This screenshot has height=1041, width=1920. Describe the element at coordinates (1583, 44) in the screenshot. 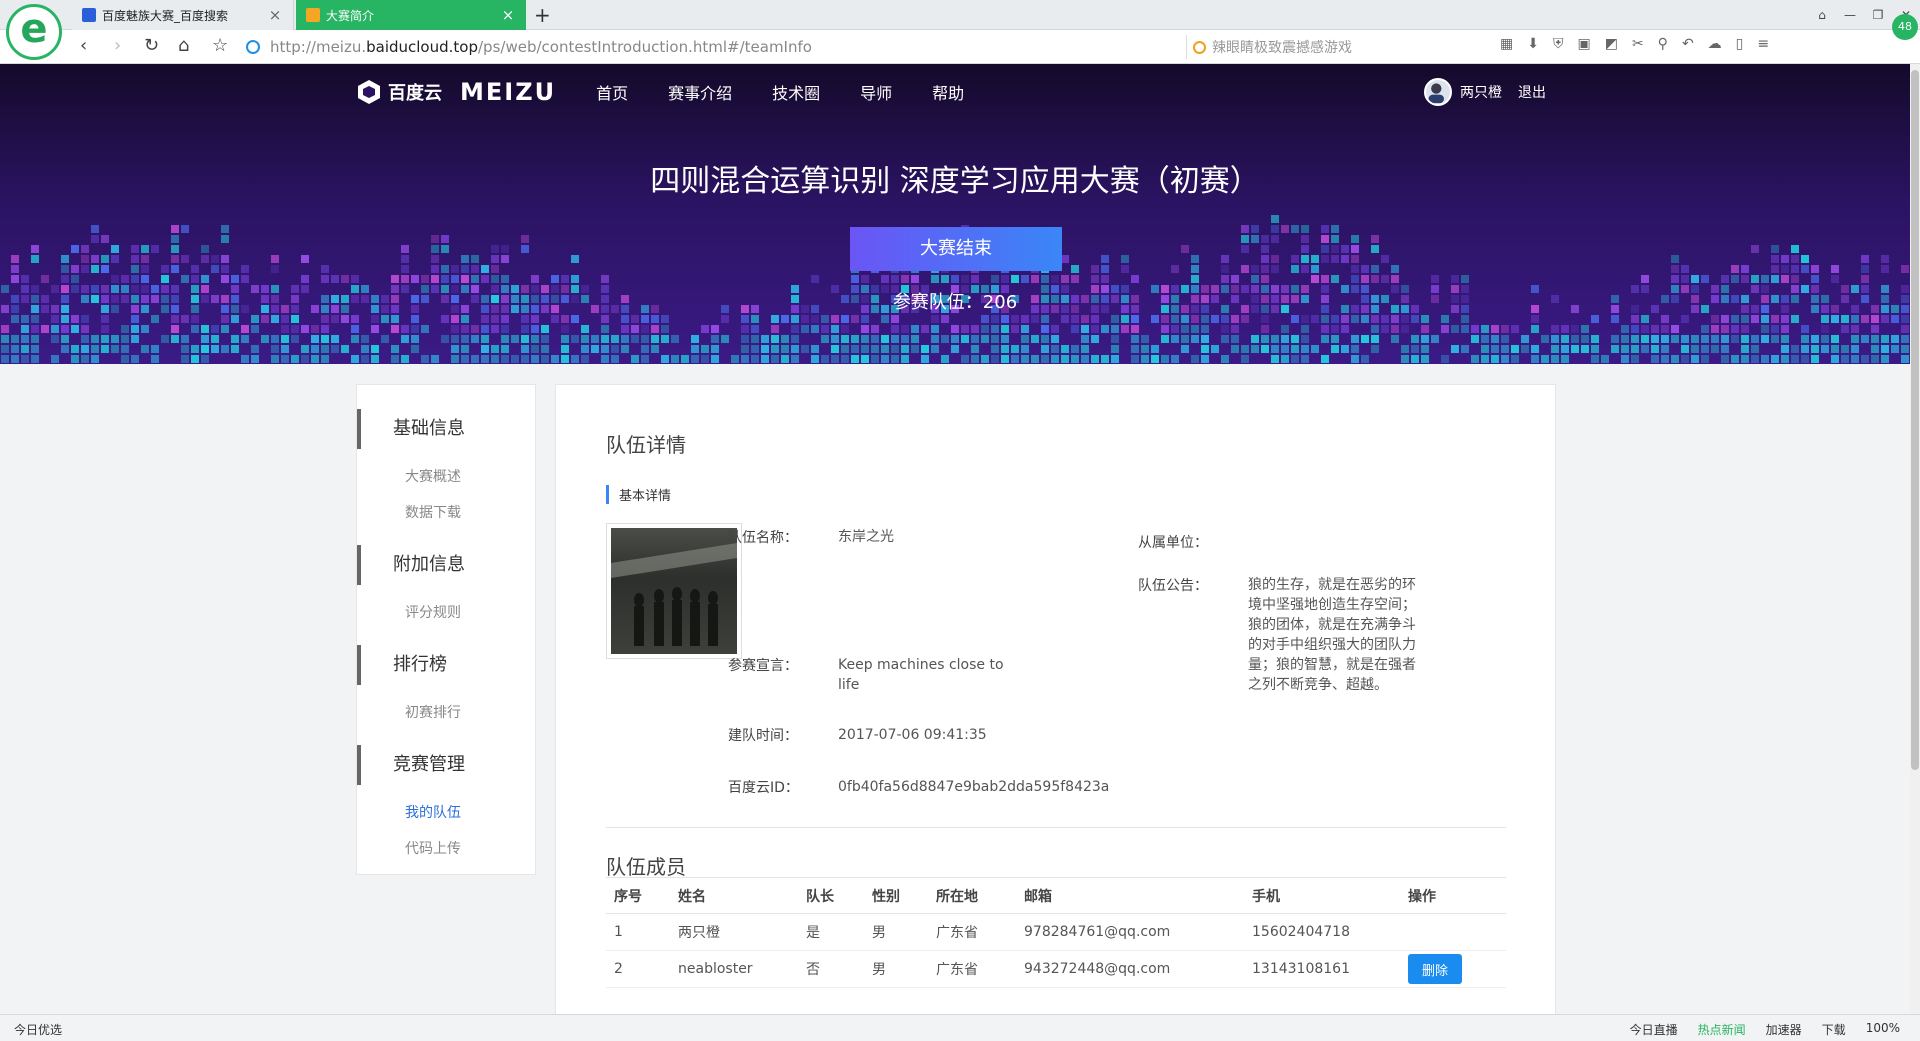

I see `adblock-icon: ▣` at that location.